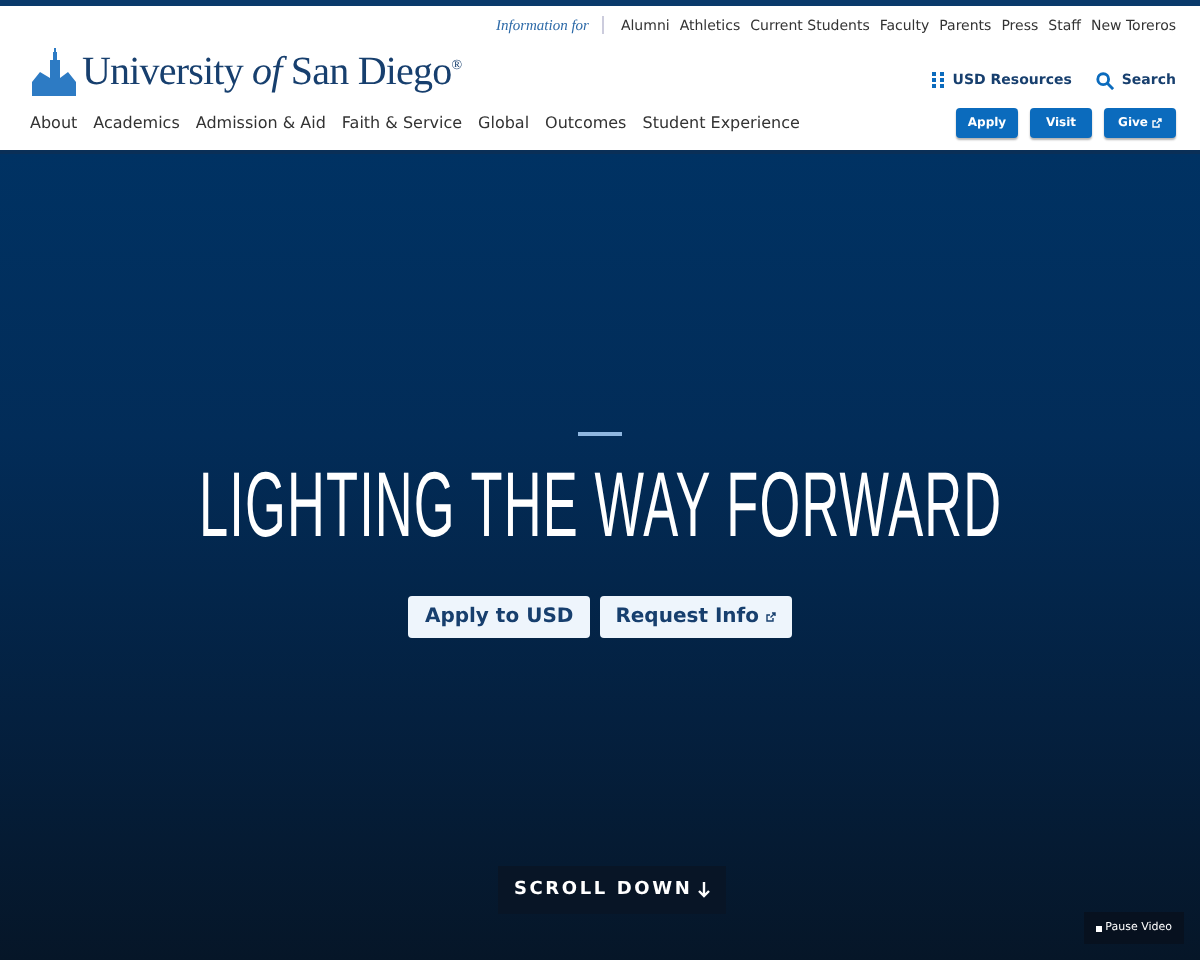 The width and height of the screenshot is (1200, 960). I want to click on search-icon, so click(1104, 80).